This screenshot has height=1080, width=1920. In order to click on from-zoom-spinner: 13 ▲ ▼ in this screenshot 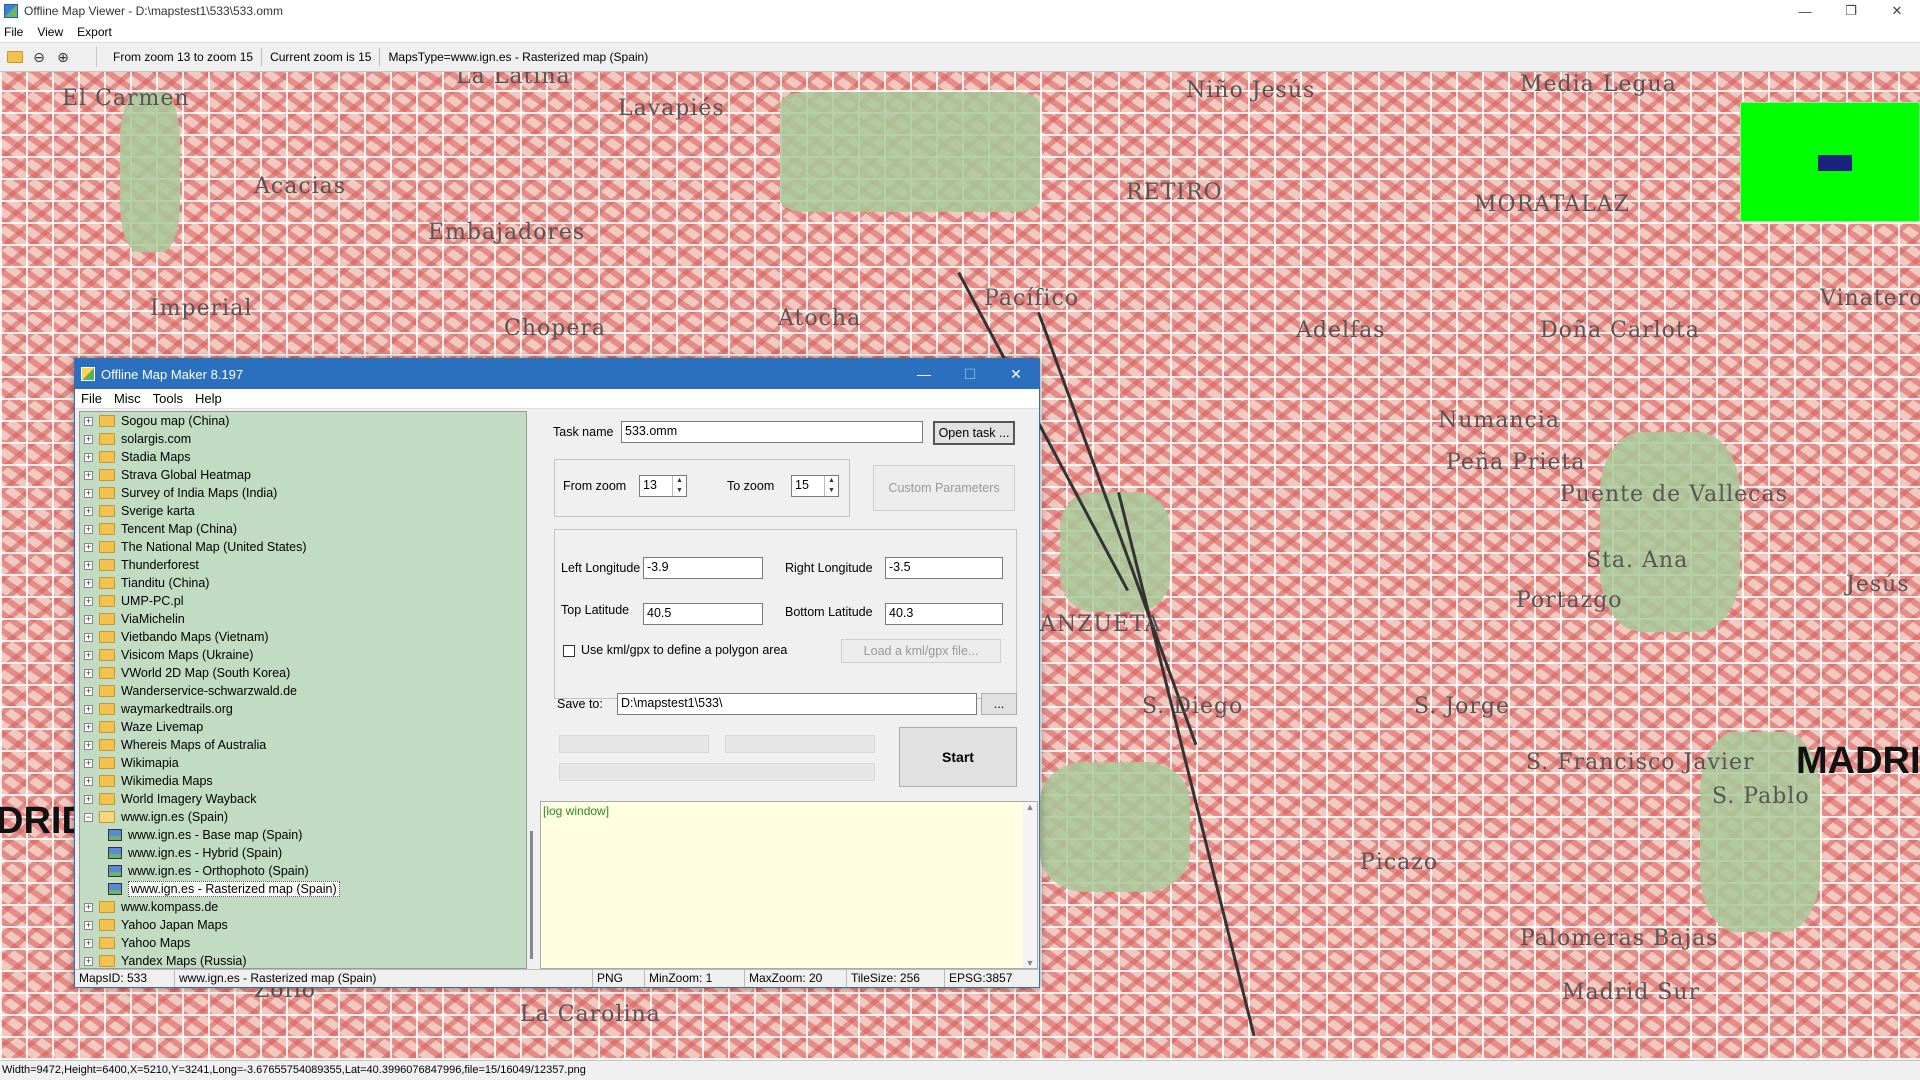, I will do `click(663, 486)`.